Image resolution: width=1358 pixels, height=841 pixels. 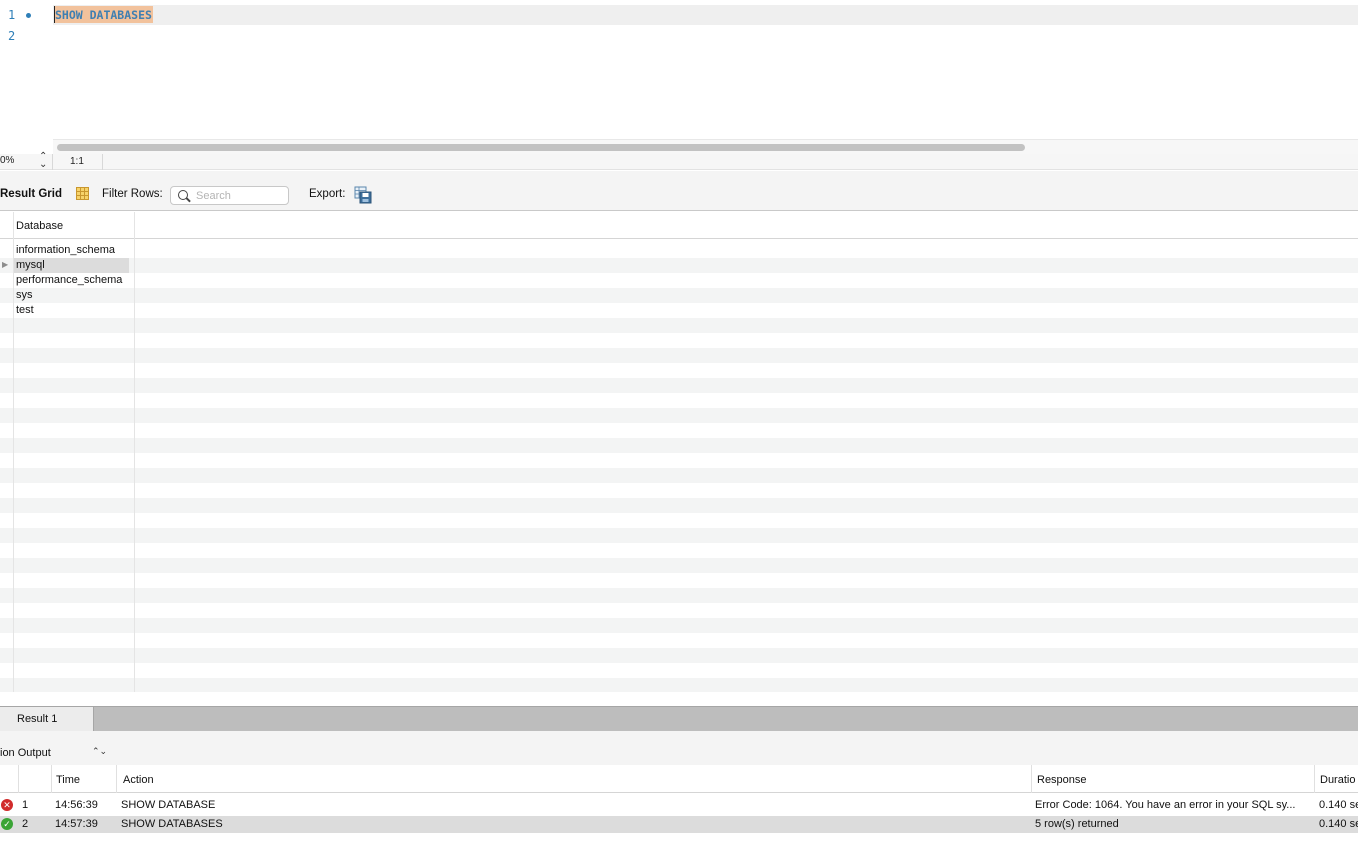 I want to click on current-line-highlight, so click(x=705, y=15).